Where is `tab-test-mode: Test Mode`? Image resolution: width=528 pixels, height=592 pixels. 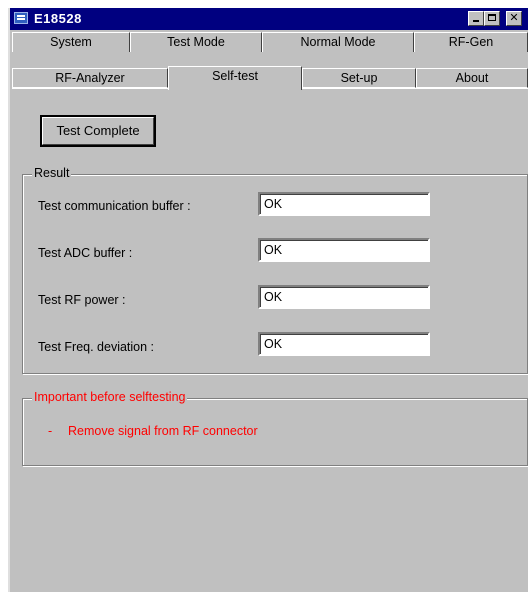
tab-test-mode: Test Mode is located at coordinates (196, 42).